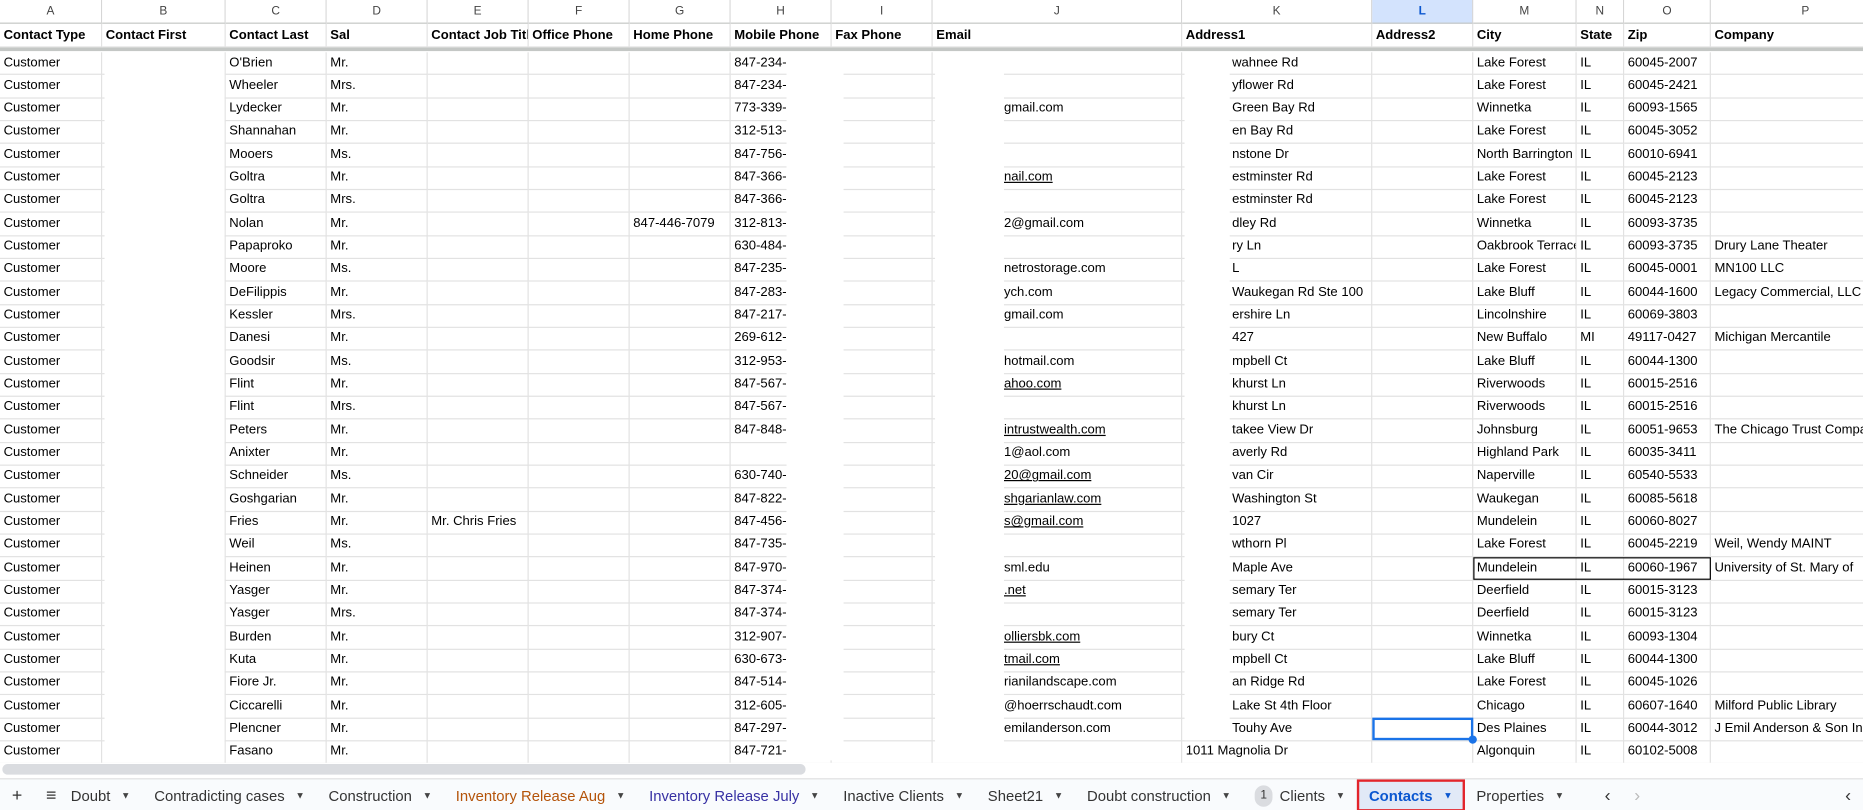 This screenshot has width=1863, height=810. Describe the element at coordinates (680, 224) in the screenshot. I see `table-cell: 847-446-7079` at that location.